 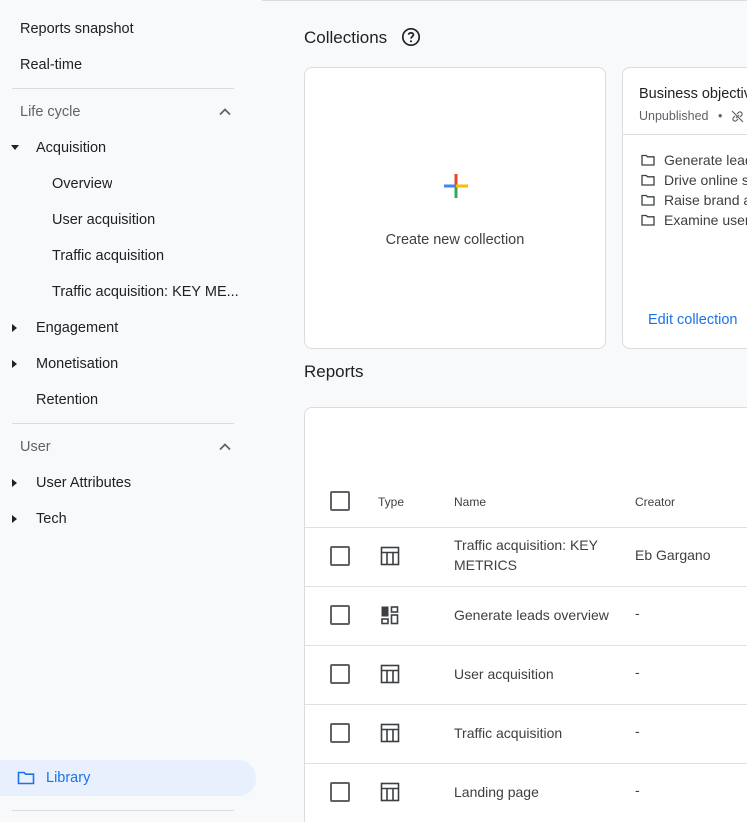 What do you see at coordinates (51, 65) in the screenshot?
I see `nav-label: Real-time` at bounding box center [51, 65].